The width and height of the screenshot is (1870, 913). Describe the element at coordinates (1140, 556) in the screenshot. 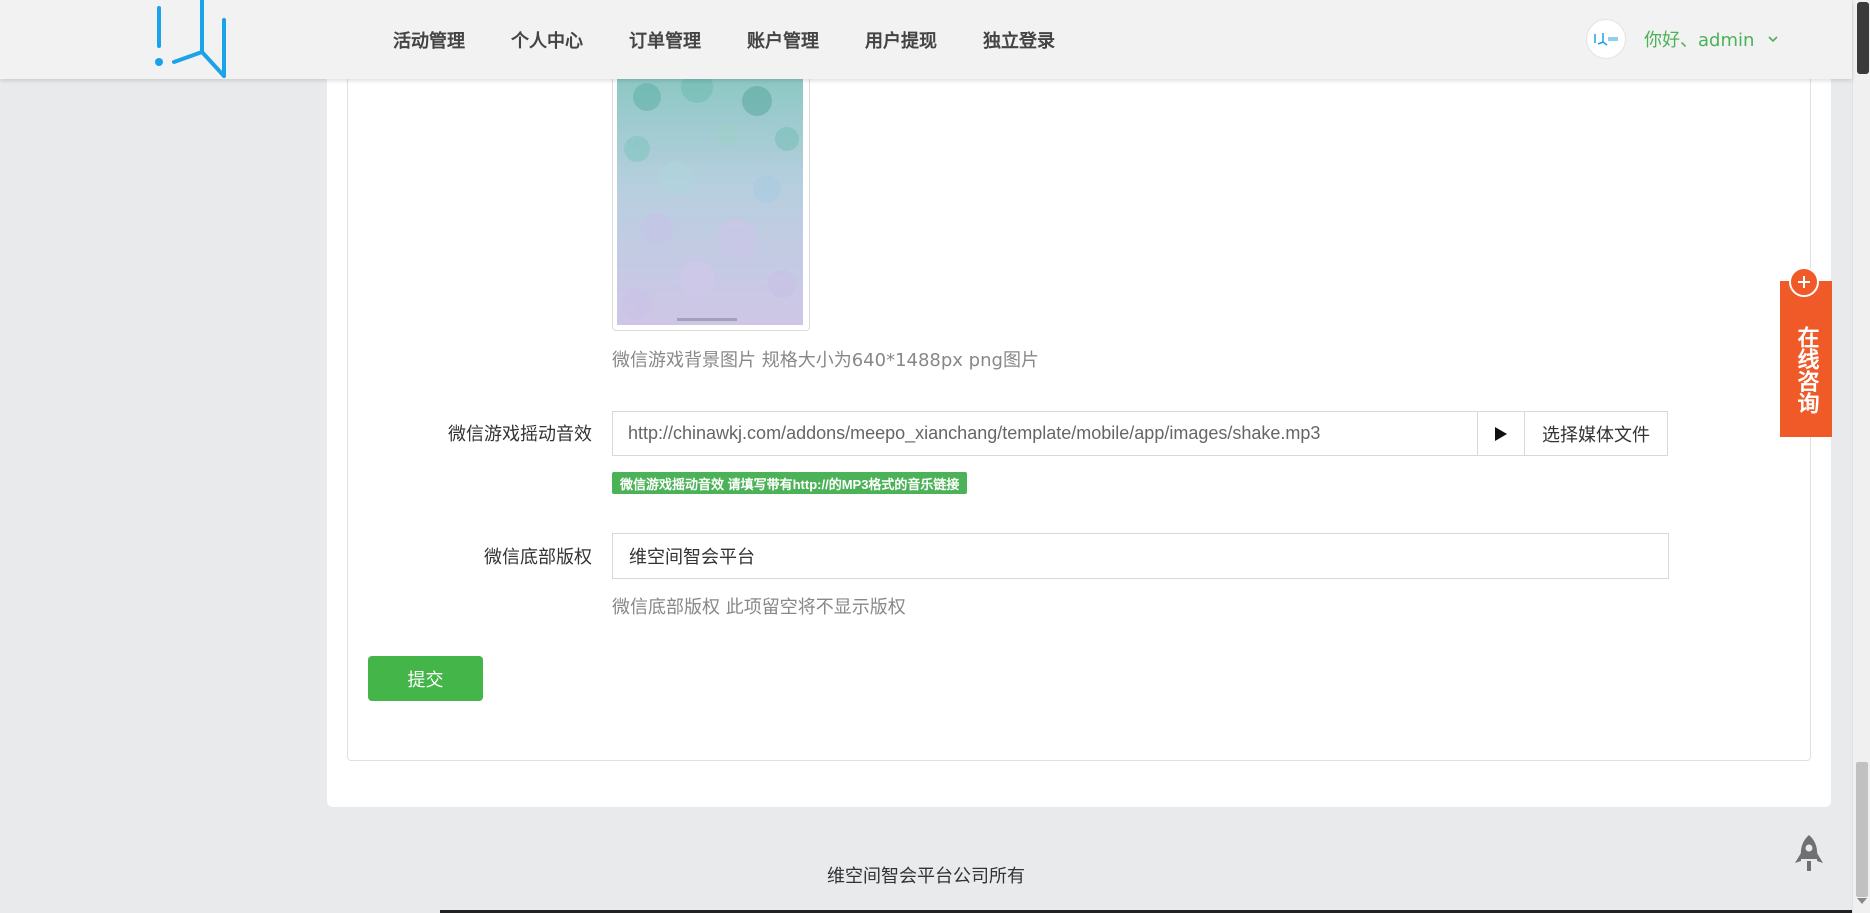

I see `copyright-input: 维空间智会平台` at that location.